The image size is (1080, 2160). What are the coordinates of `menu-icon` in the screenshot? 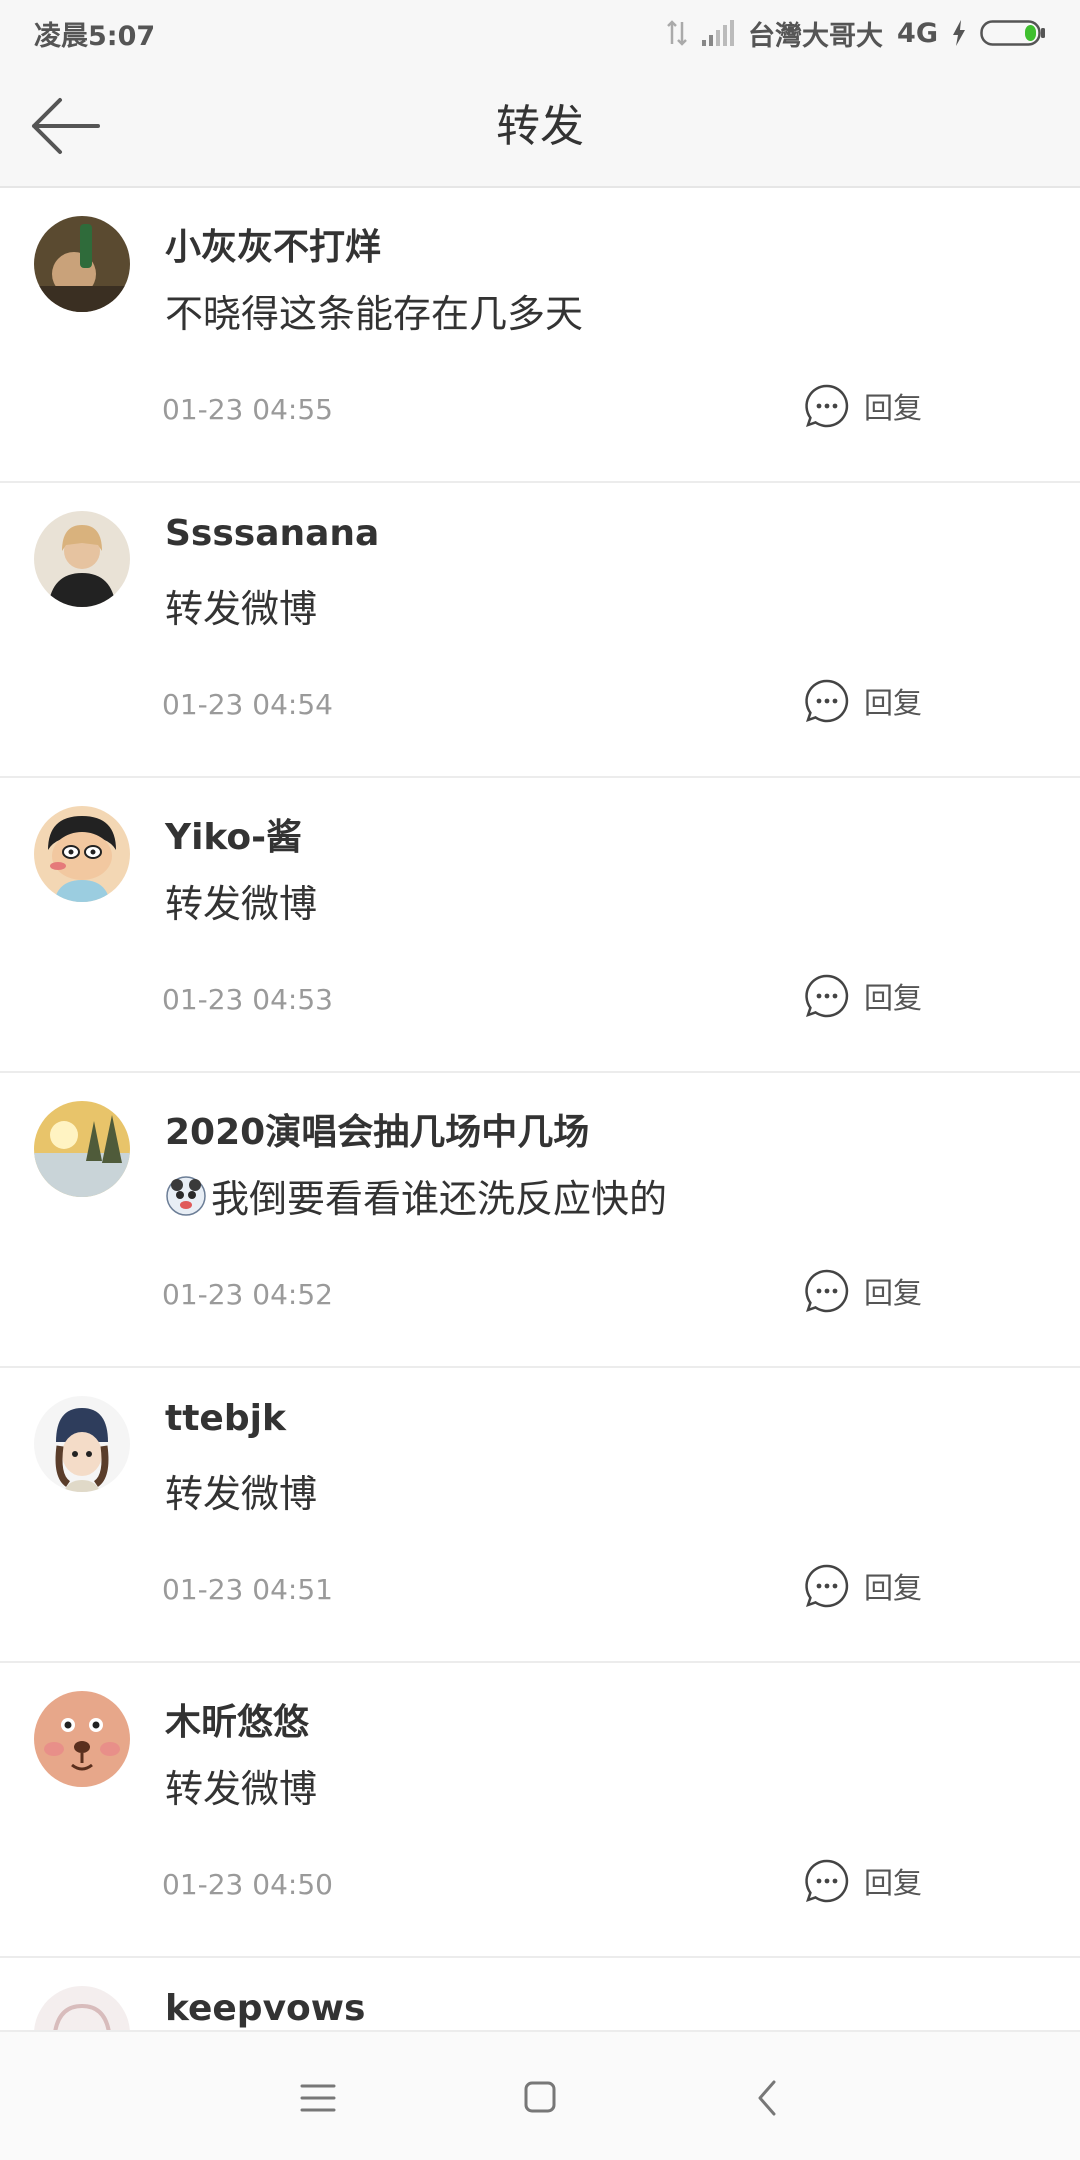 It's located at (318, 2098).